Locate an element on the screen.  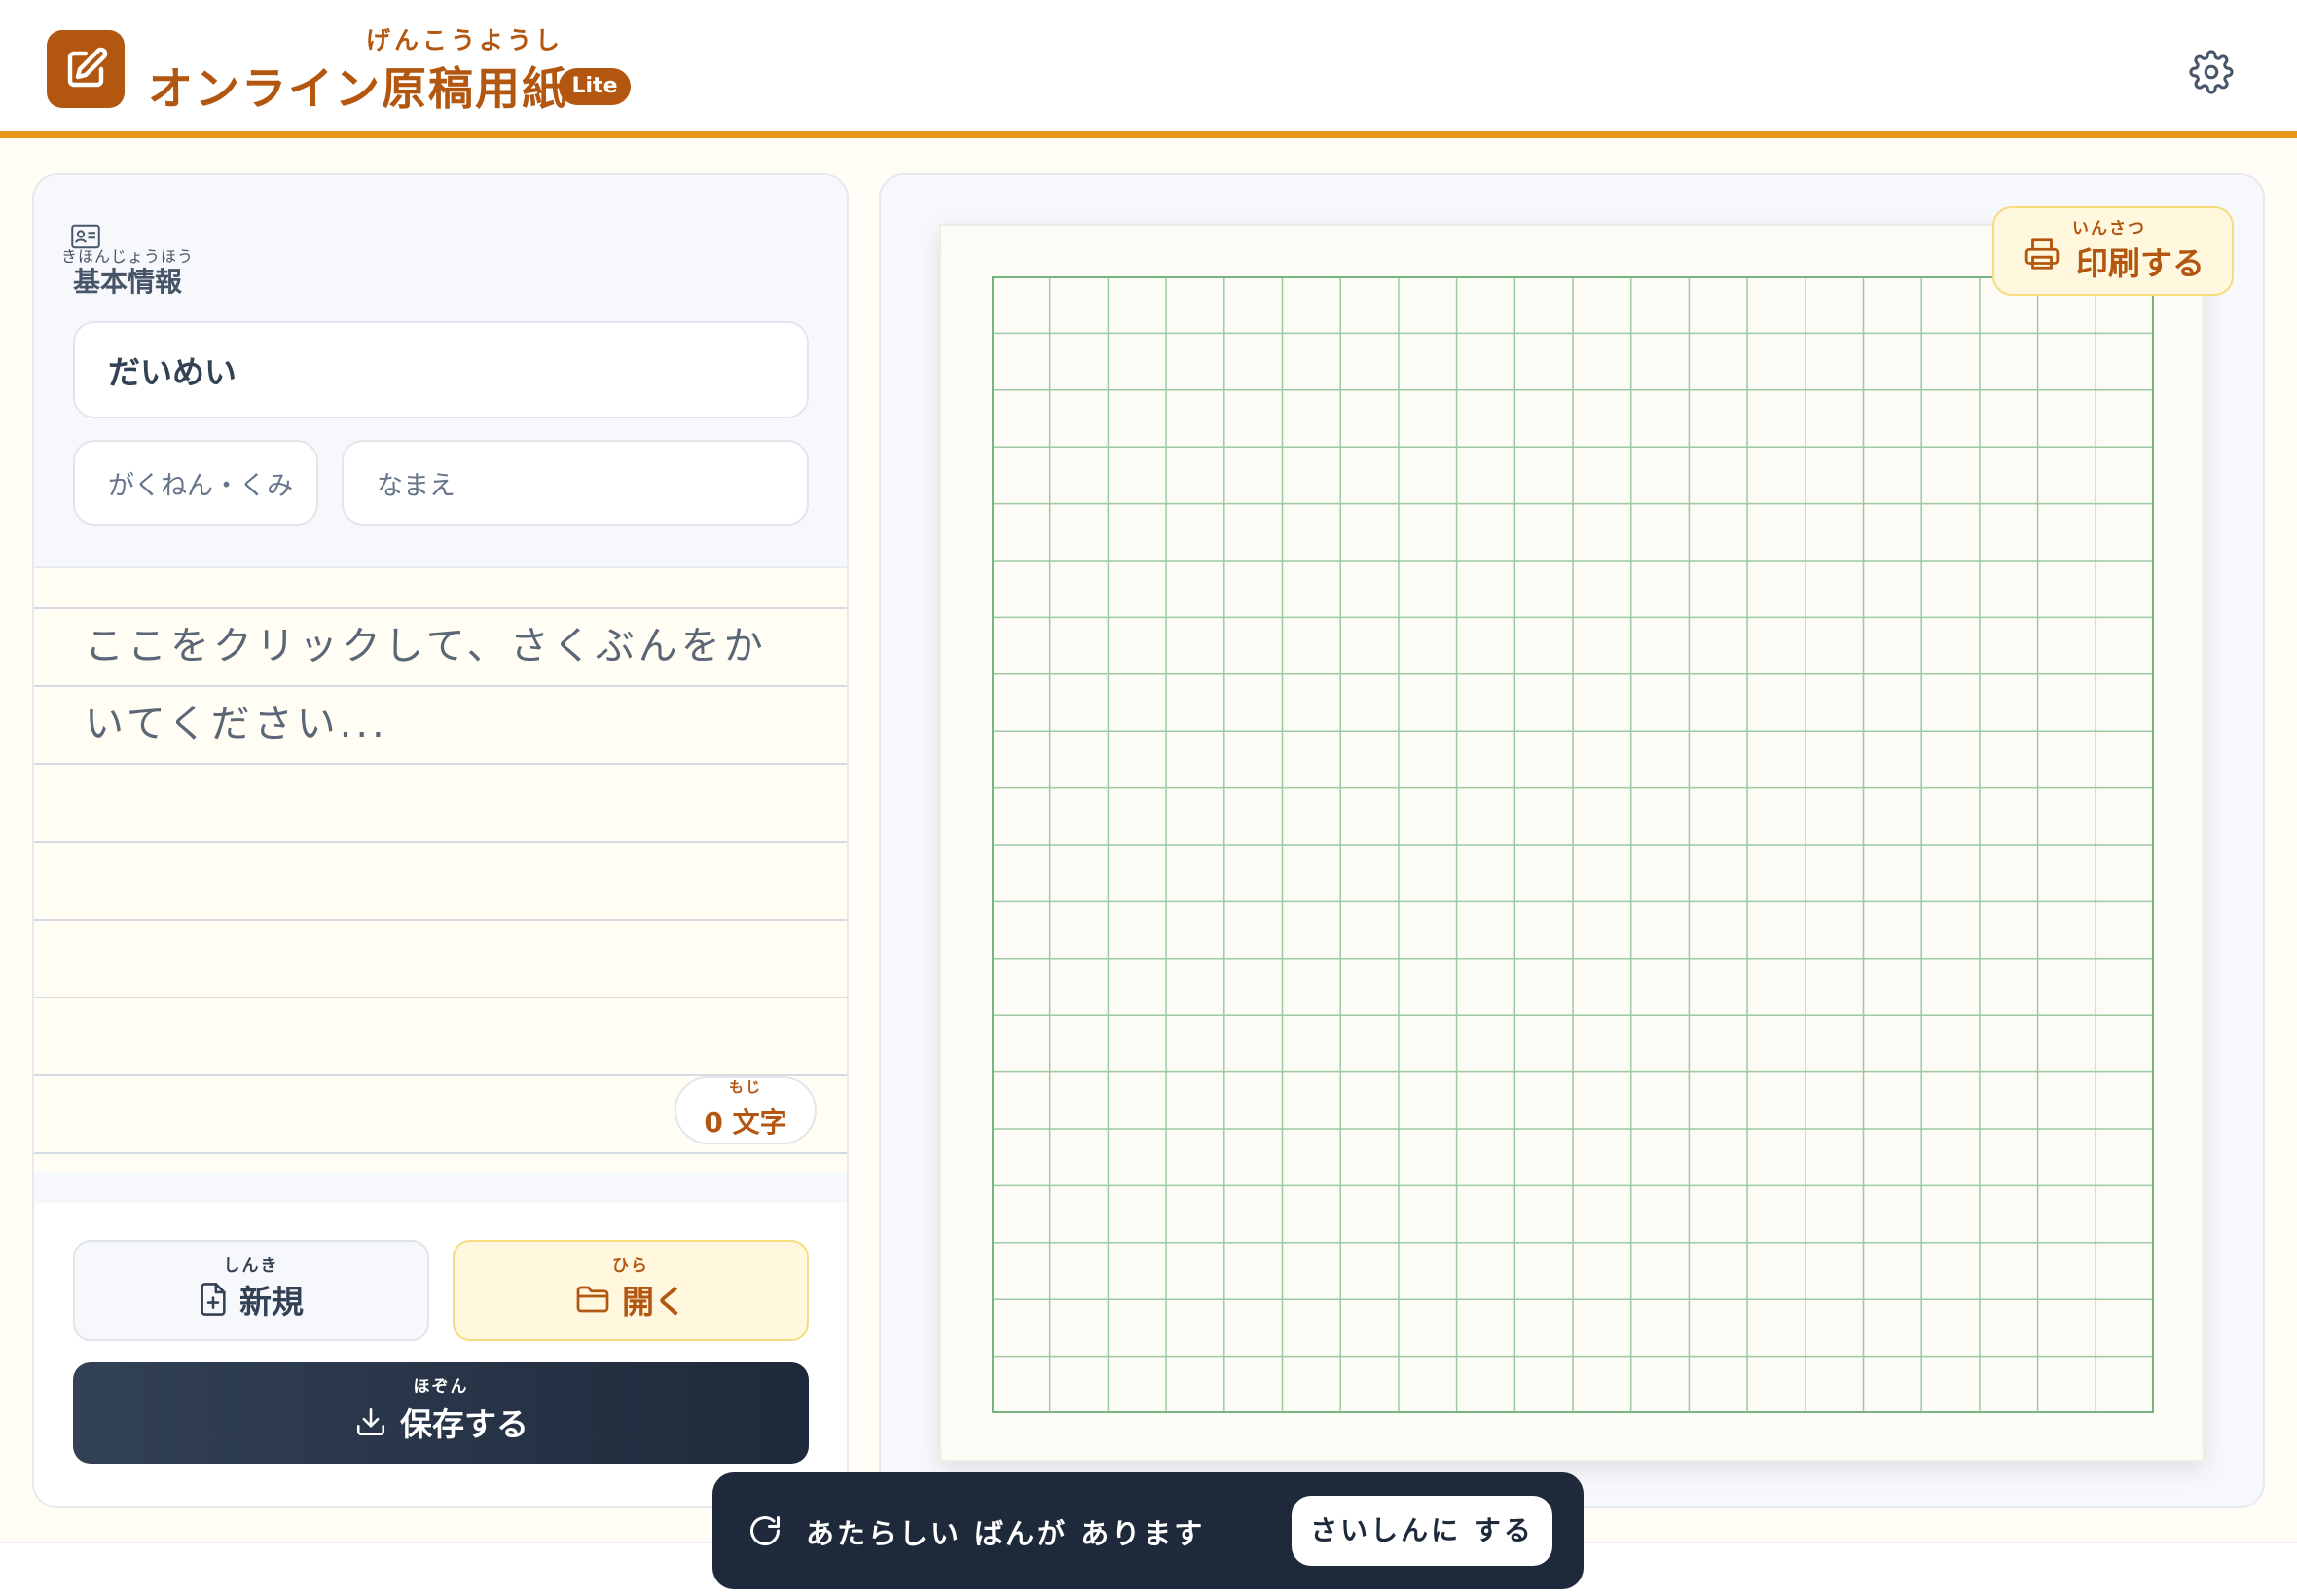
char-count-ruby: もじ is located at coordinates (745, 1087).